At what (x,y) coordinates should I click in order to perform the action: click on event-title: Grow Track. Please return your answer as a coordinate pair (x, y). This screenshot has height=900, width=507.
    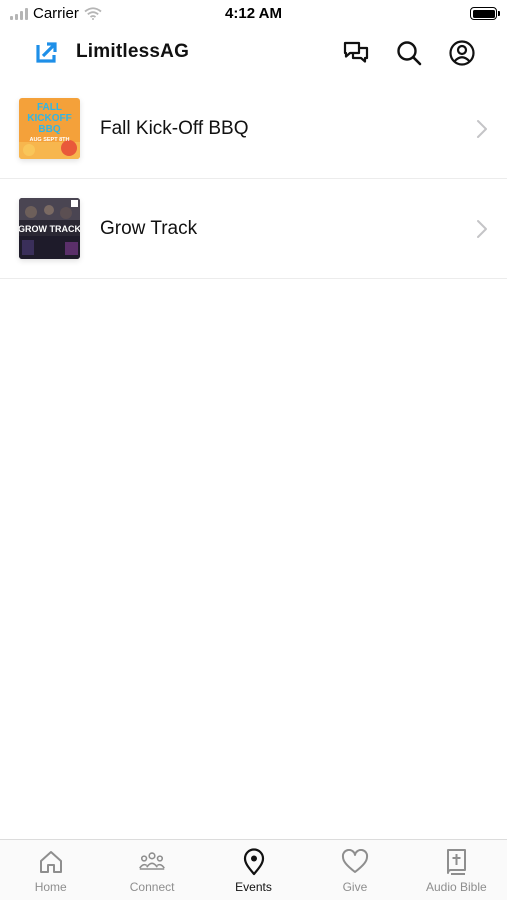
    Looking at the image, I should click on (149, 228).